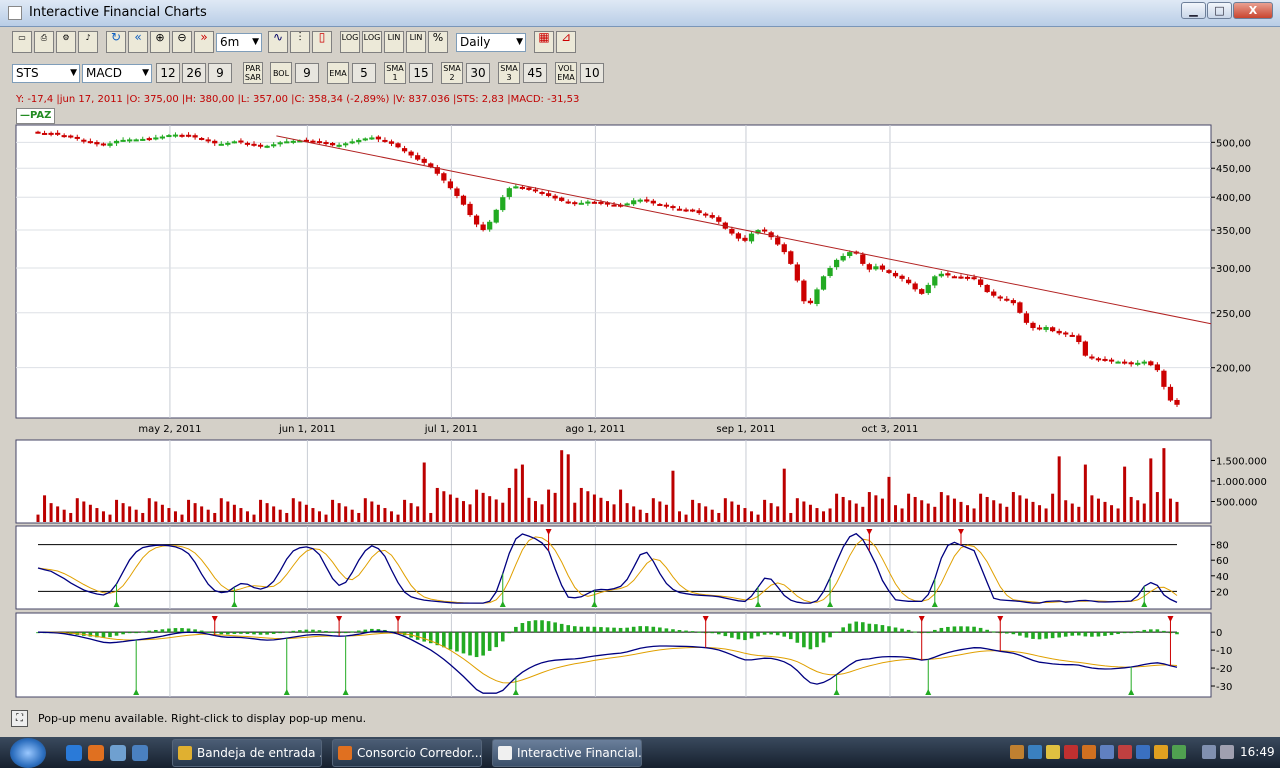 The image size is (1280, 768). What do you see at coordinates (1222, 561) in the screenshot?
I see `sts-tick-label: 60` at bounding box center [1222, 561].